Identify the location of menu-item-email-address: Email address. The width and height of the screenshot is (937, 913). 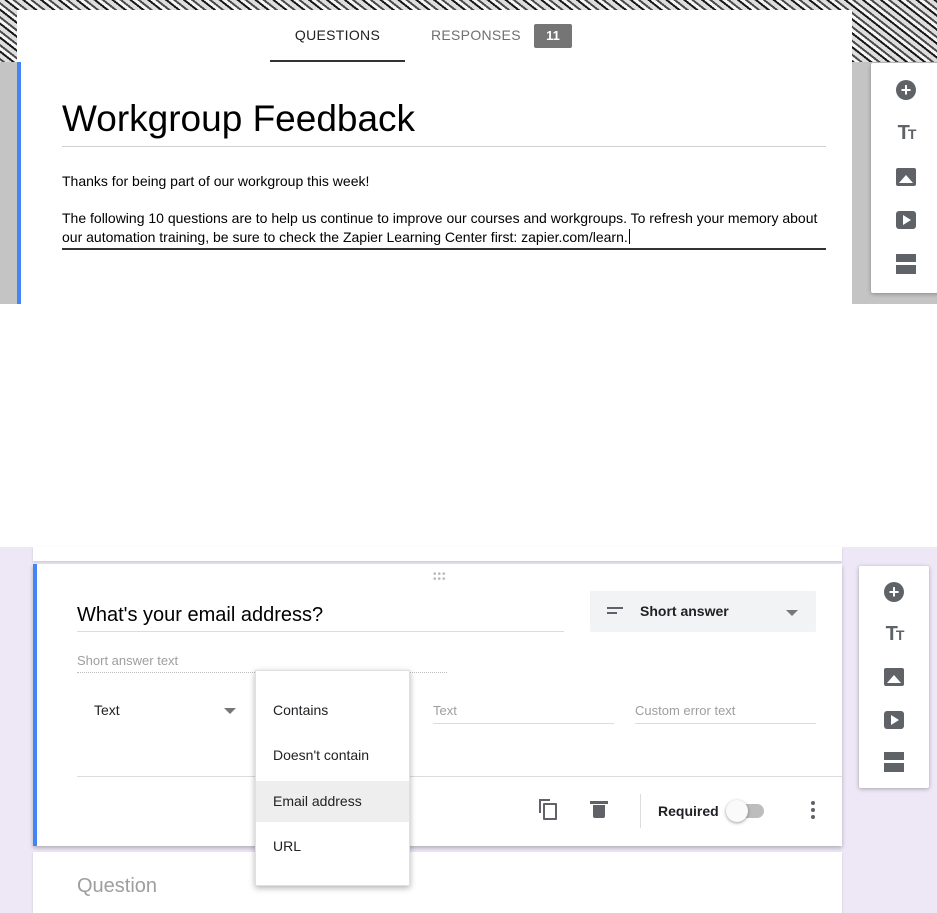
(332, 801).